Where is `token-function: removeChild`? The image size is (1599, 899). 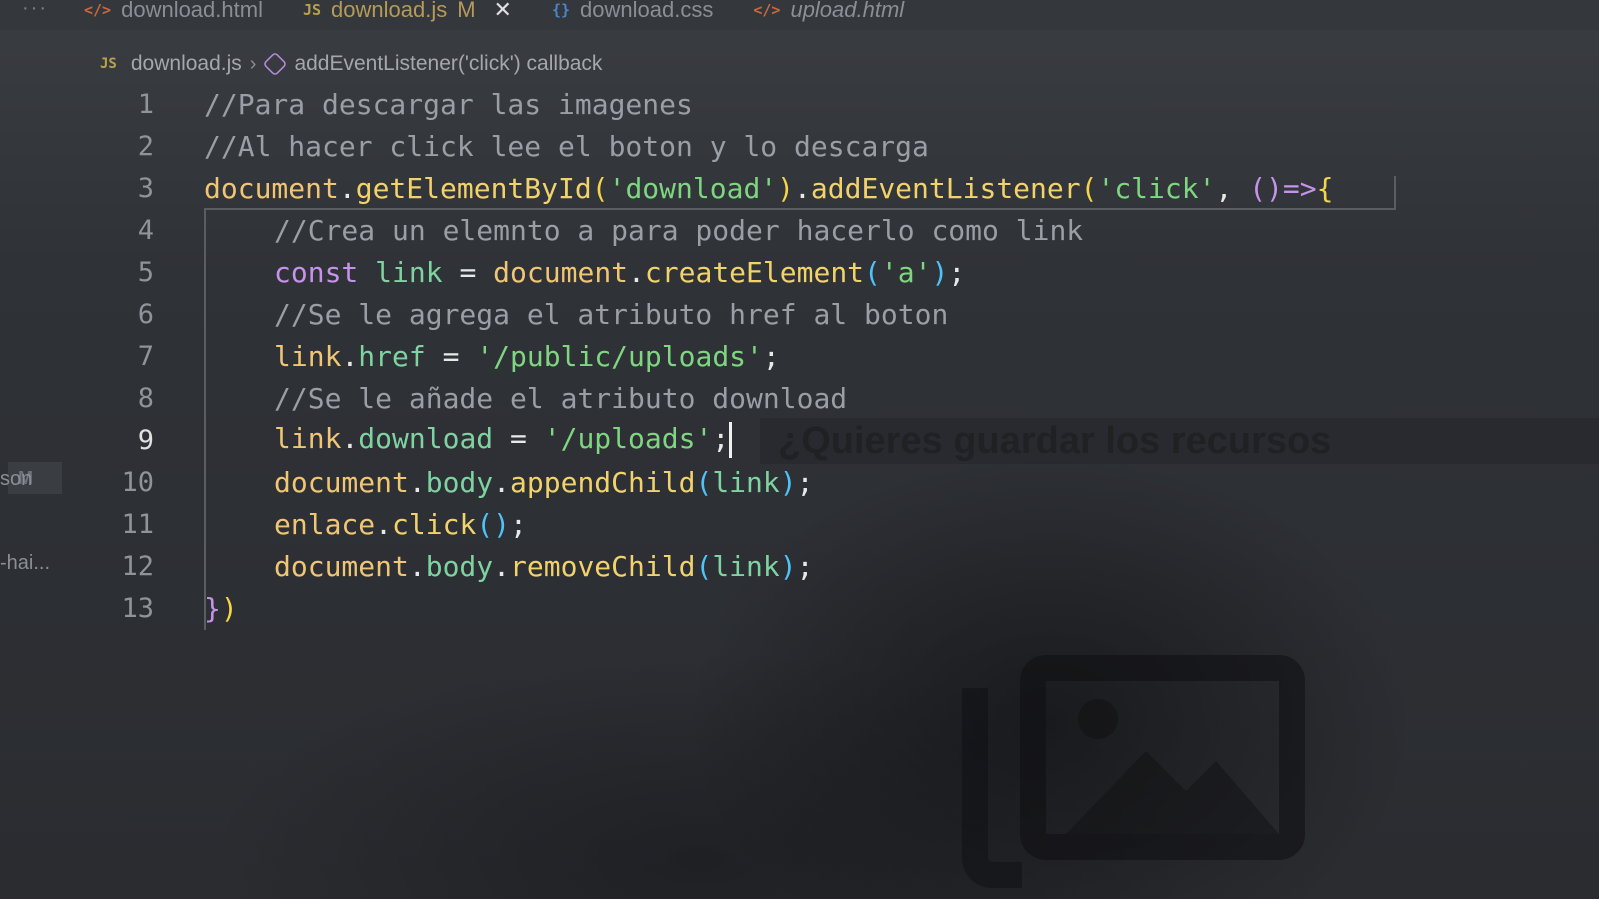 token-function: removeChild is located at coordinates (603, 566).